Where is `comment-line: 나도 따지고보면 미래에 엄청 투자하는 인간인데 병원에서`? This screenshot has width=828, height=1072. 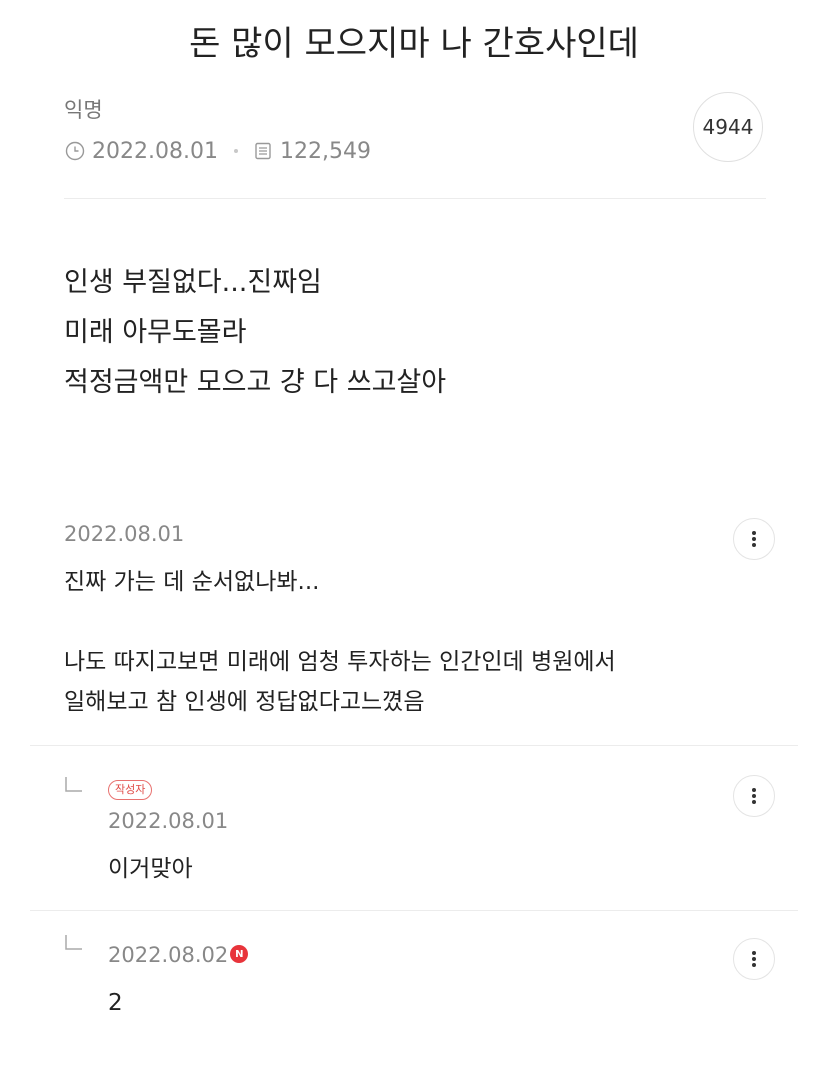 comment-line: 나도 따지고보면 미래에 엄청 투자하는 인간인데 병원에서 is located at coordinates (340, 662).